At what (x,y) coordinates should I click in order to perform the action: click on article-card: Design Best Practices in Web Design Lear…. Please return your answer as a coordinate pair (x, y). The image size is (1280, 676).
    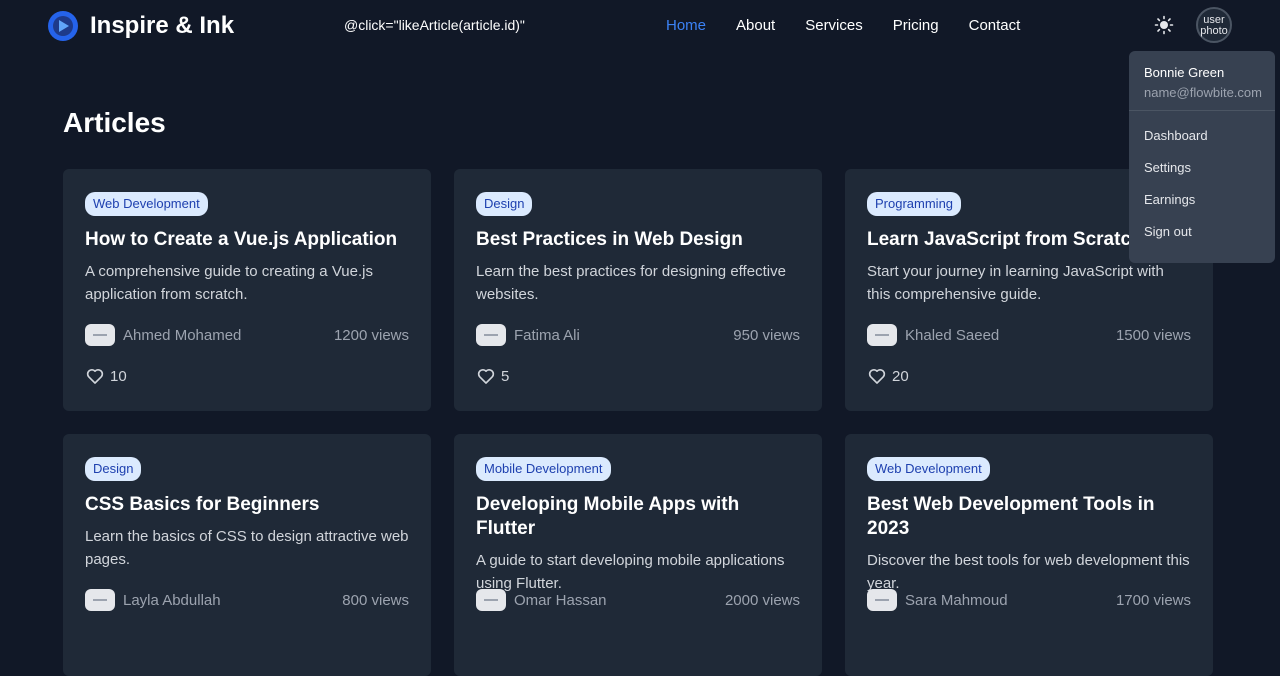
    Looking at the image, I should click on (638, 290).